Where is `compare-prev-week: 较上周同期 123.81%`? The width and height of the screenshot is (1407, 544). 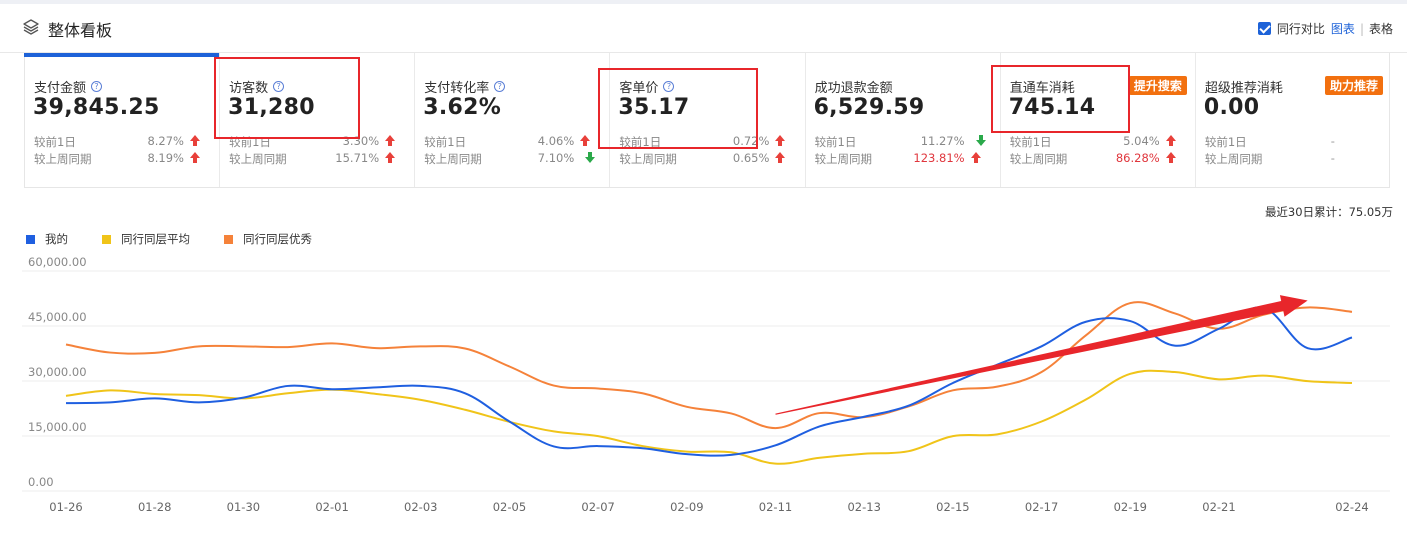 compare-prev-week: 较上周同期 123.81% is located at coordinates (904, 158).